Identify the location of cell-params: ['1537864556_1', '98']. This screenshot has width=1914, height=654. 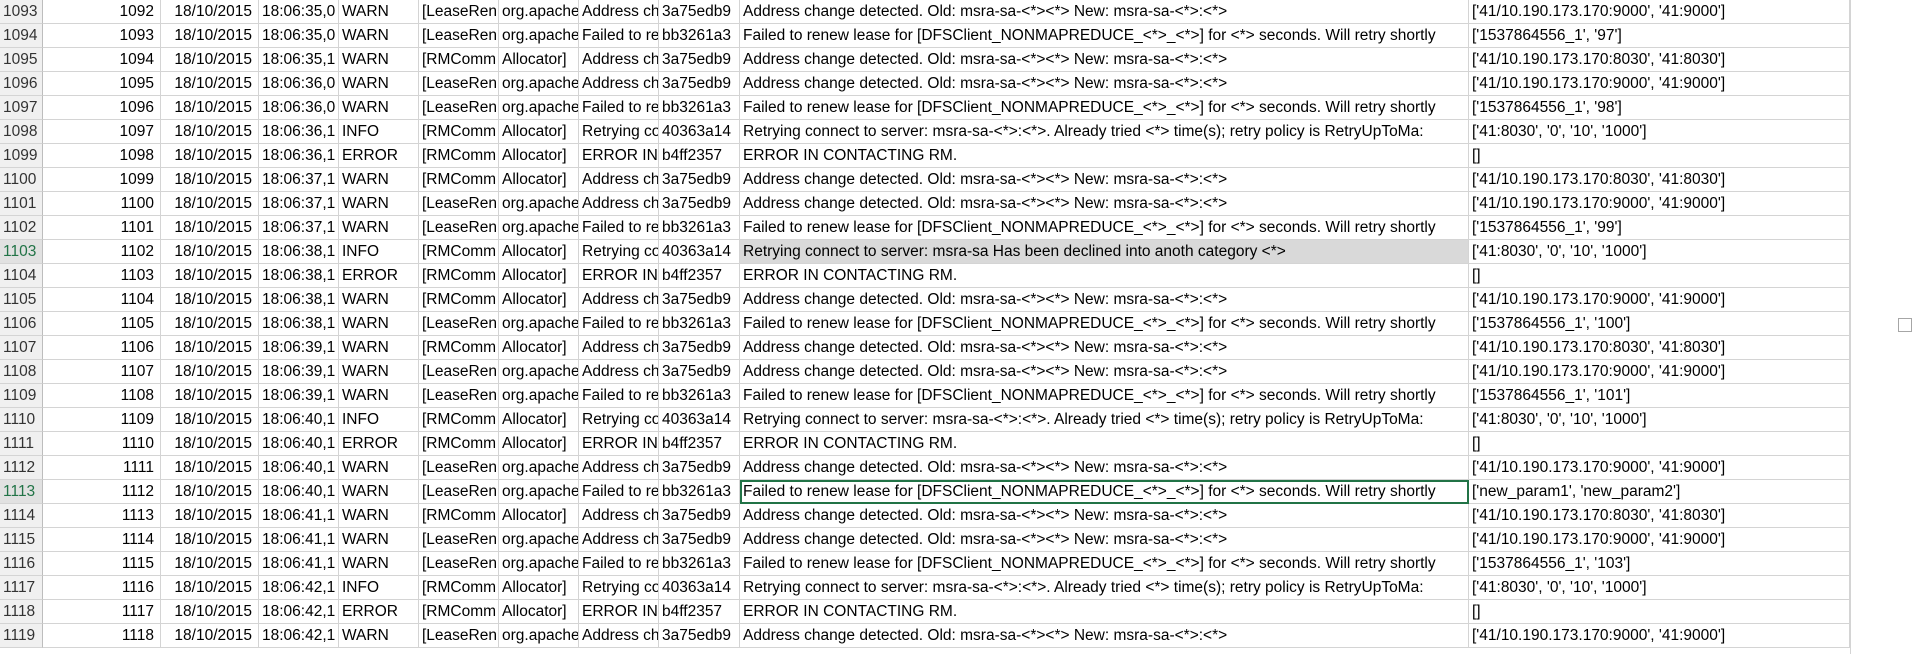
(1659, 108).